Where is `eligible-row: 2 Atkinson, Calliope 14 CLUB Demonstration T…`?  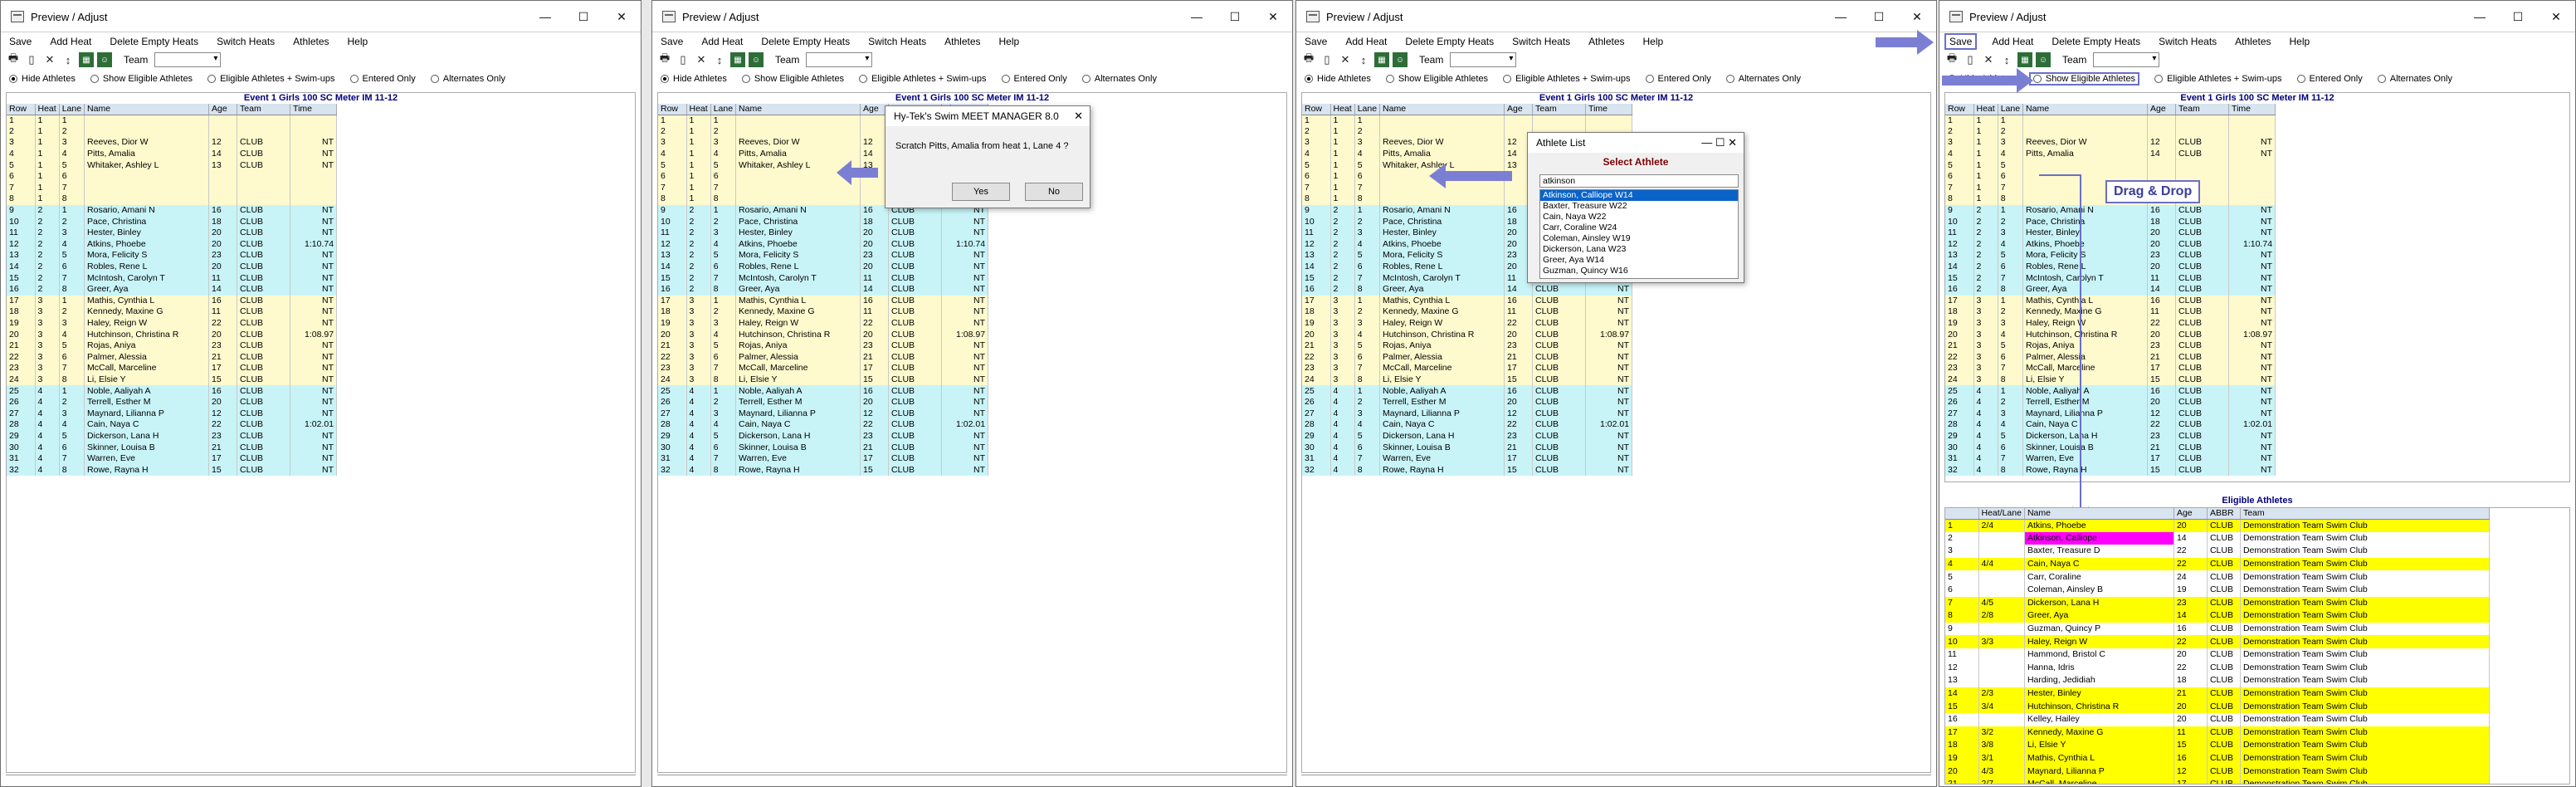
eligible-row: 2 Atkinson, Calliope 14 CLUB Demonstration T… is located at coordinates (2217, 538).